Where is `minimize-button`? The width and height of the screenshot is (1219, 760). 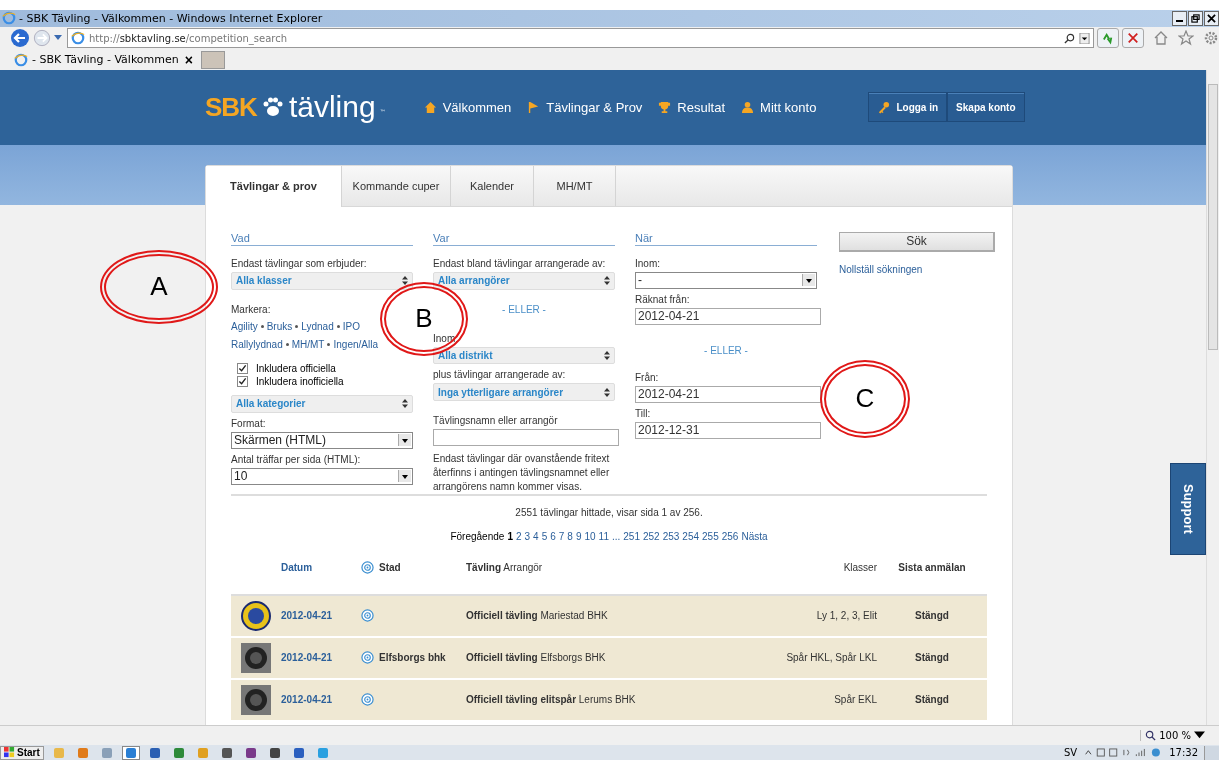 minimize-button is located at coordinates (1179, 18).